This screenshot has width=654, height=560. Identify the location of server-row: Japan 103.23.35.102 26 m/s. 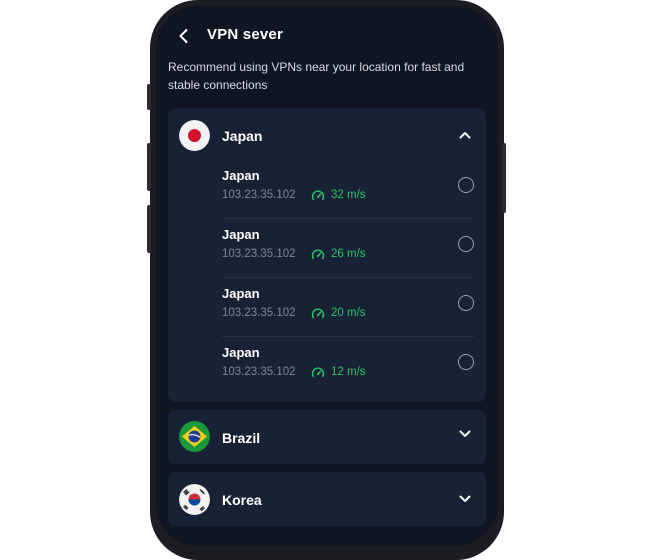
(348, 248).